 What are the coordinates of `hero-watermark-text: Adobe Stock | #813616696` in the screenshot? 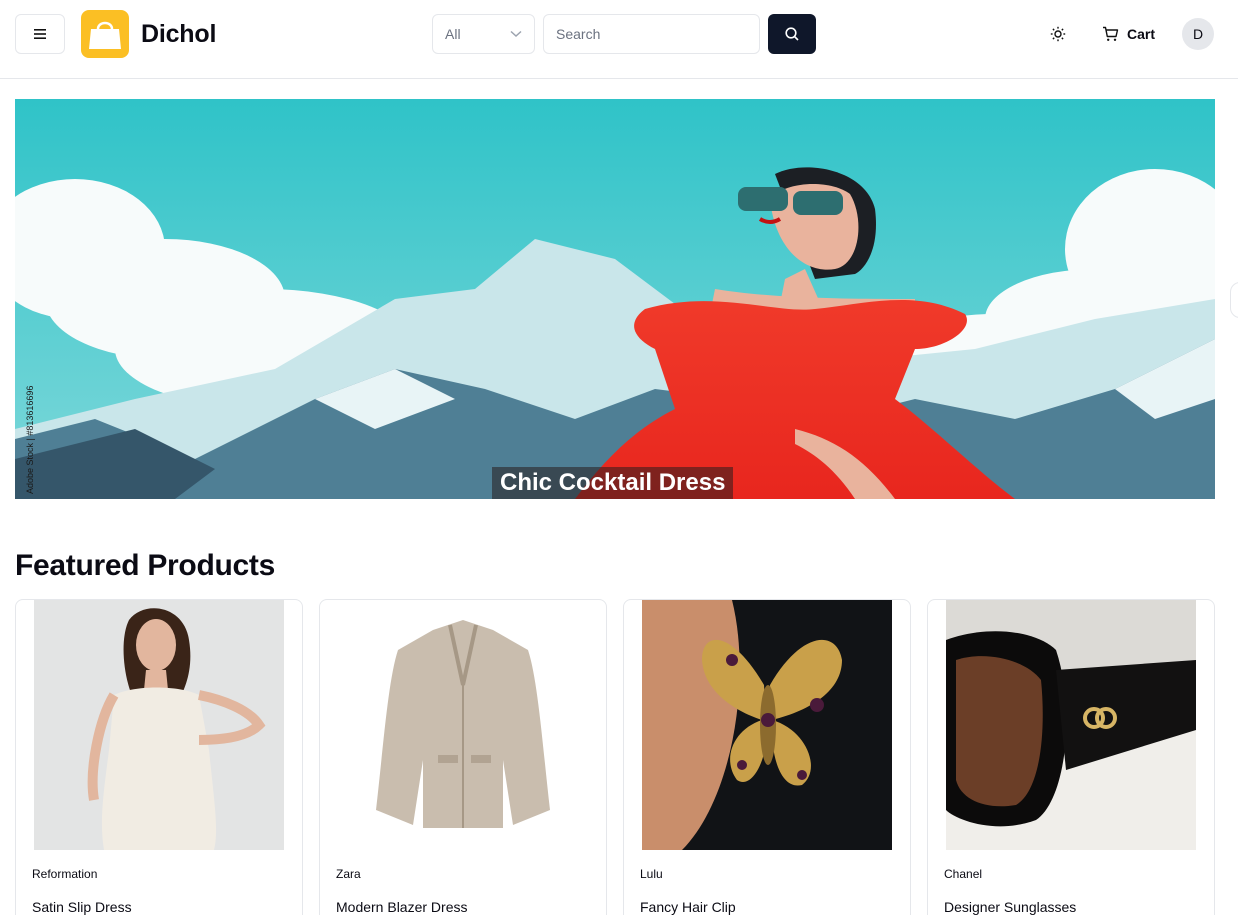 It's located at (30, 440).